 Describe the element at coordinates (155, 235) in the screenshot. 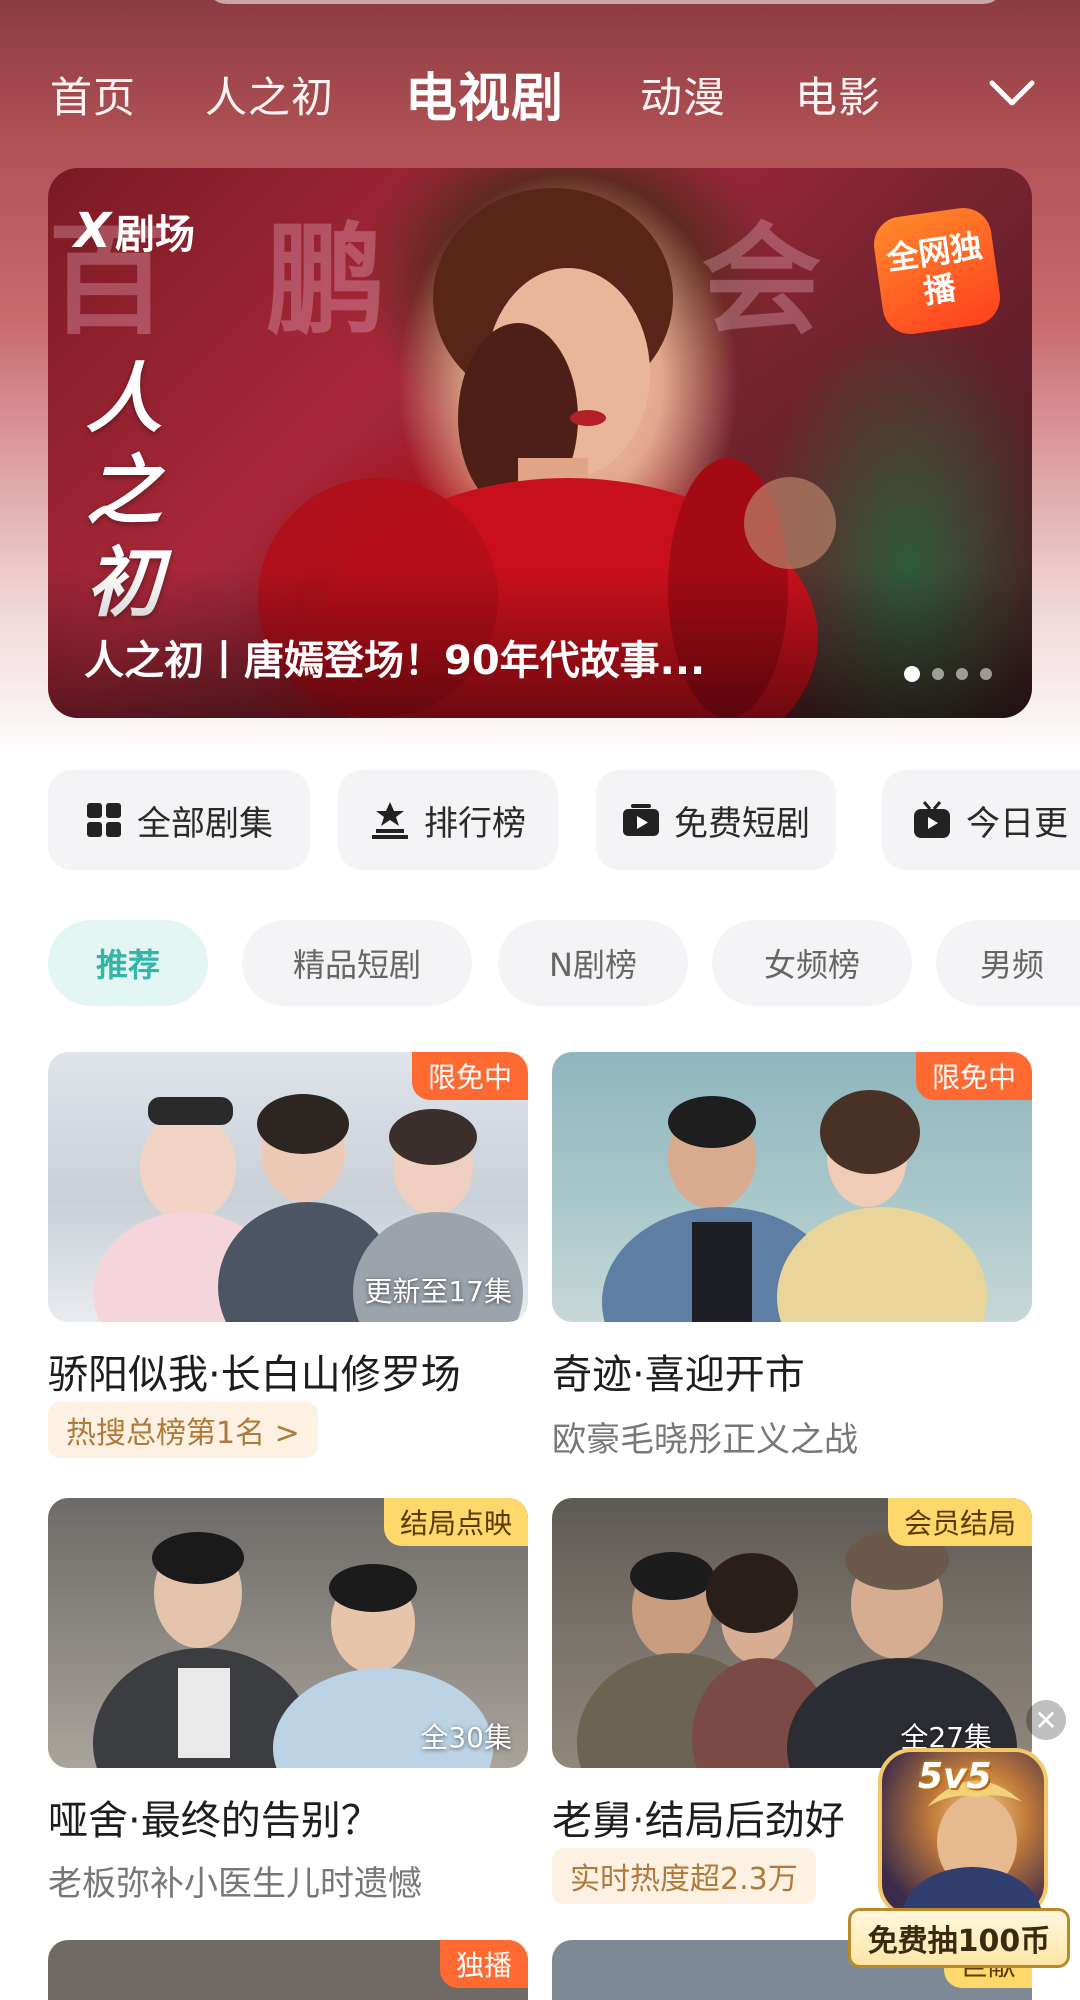

I see `banner-brand-label: 剧场` at that location.